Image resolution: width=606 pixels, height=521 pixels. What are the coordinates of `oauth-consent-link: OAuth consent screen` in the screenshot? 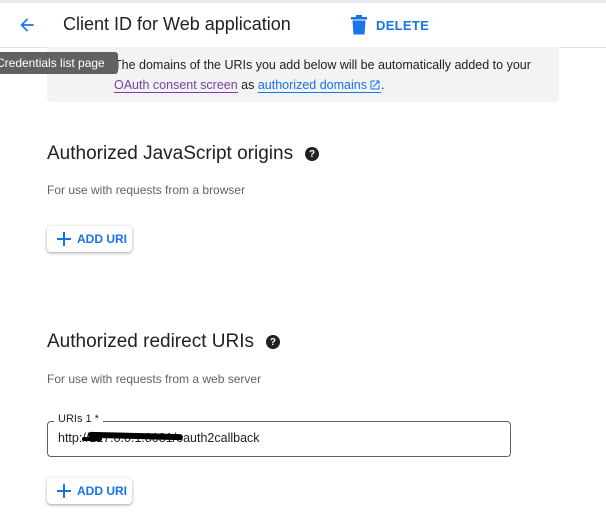 It's located at (176, 85).